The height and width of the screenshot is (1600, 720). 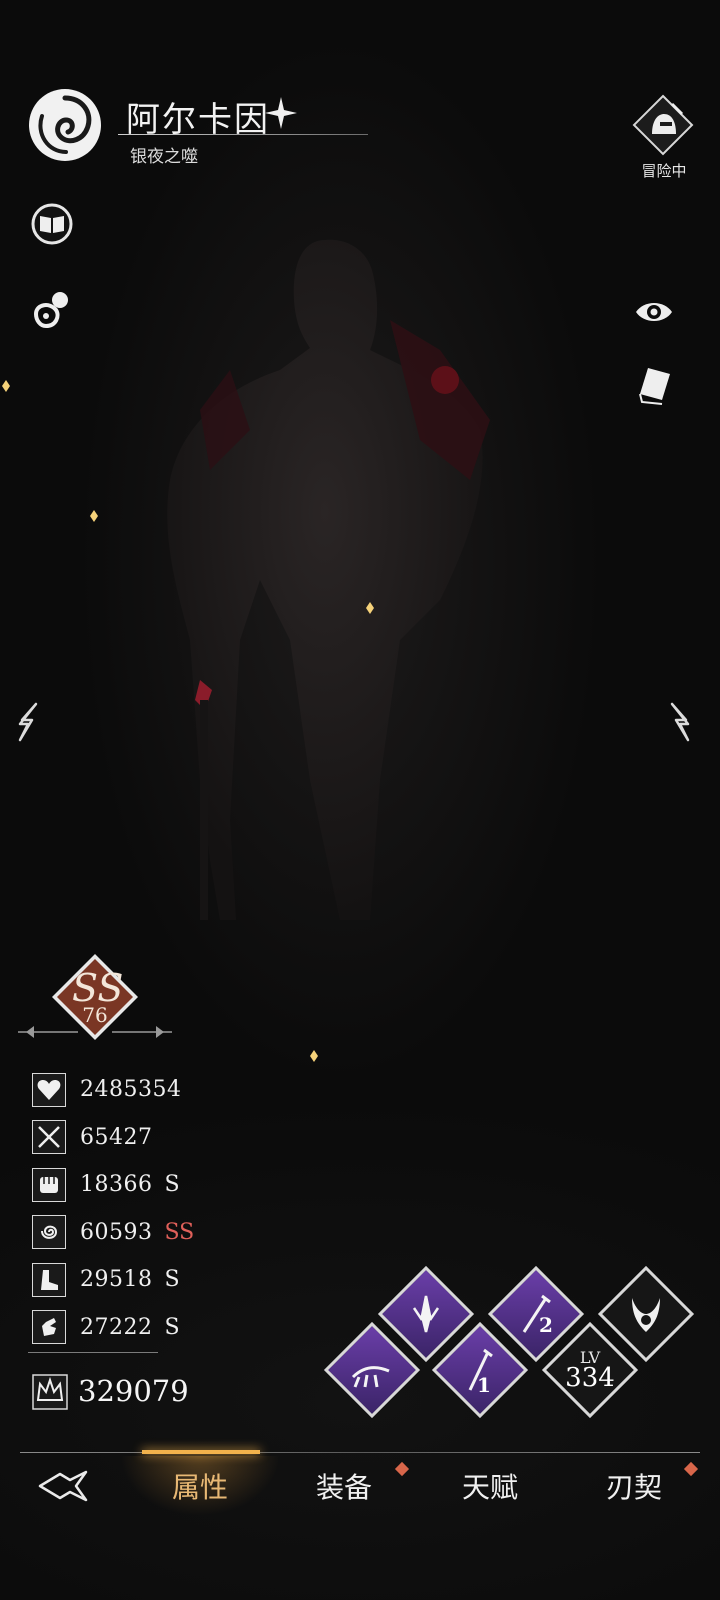 I want to click on nav-active-indicator, so click(x=201, y=1452).